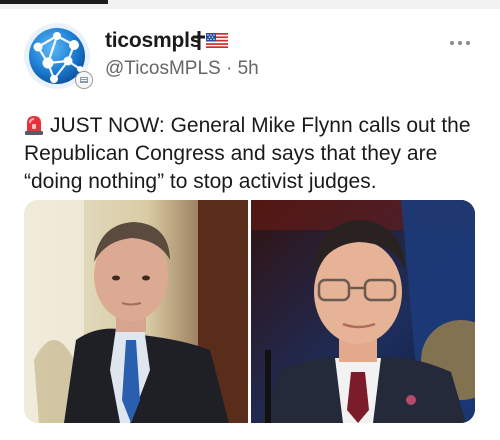 This screenshot has height=440, width=500. Describe the element at coordinates (217, 40) in the screenshot. I see `us-flag-icon` at that location.